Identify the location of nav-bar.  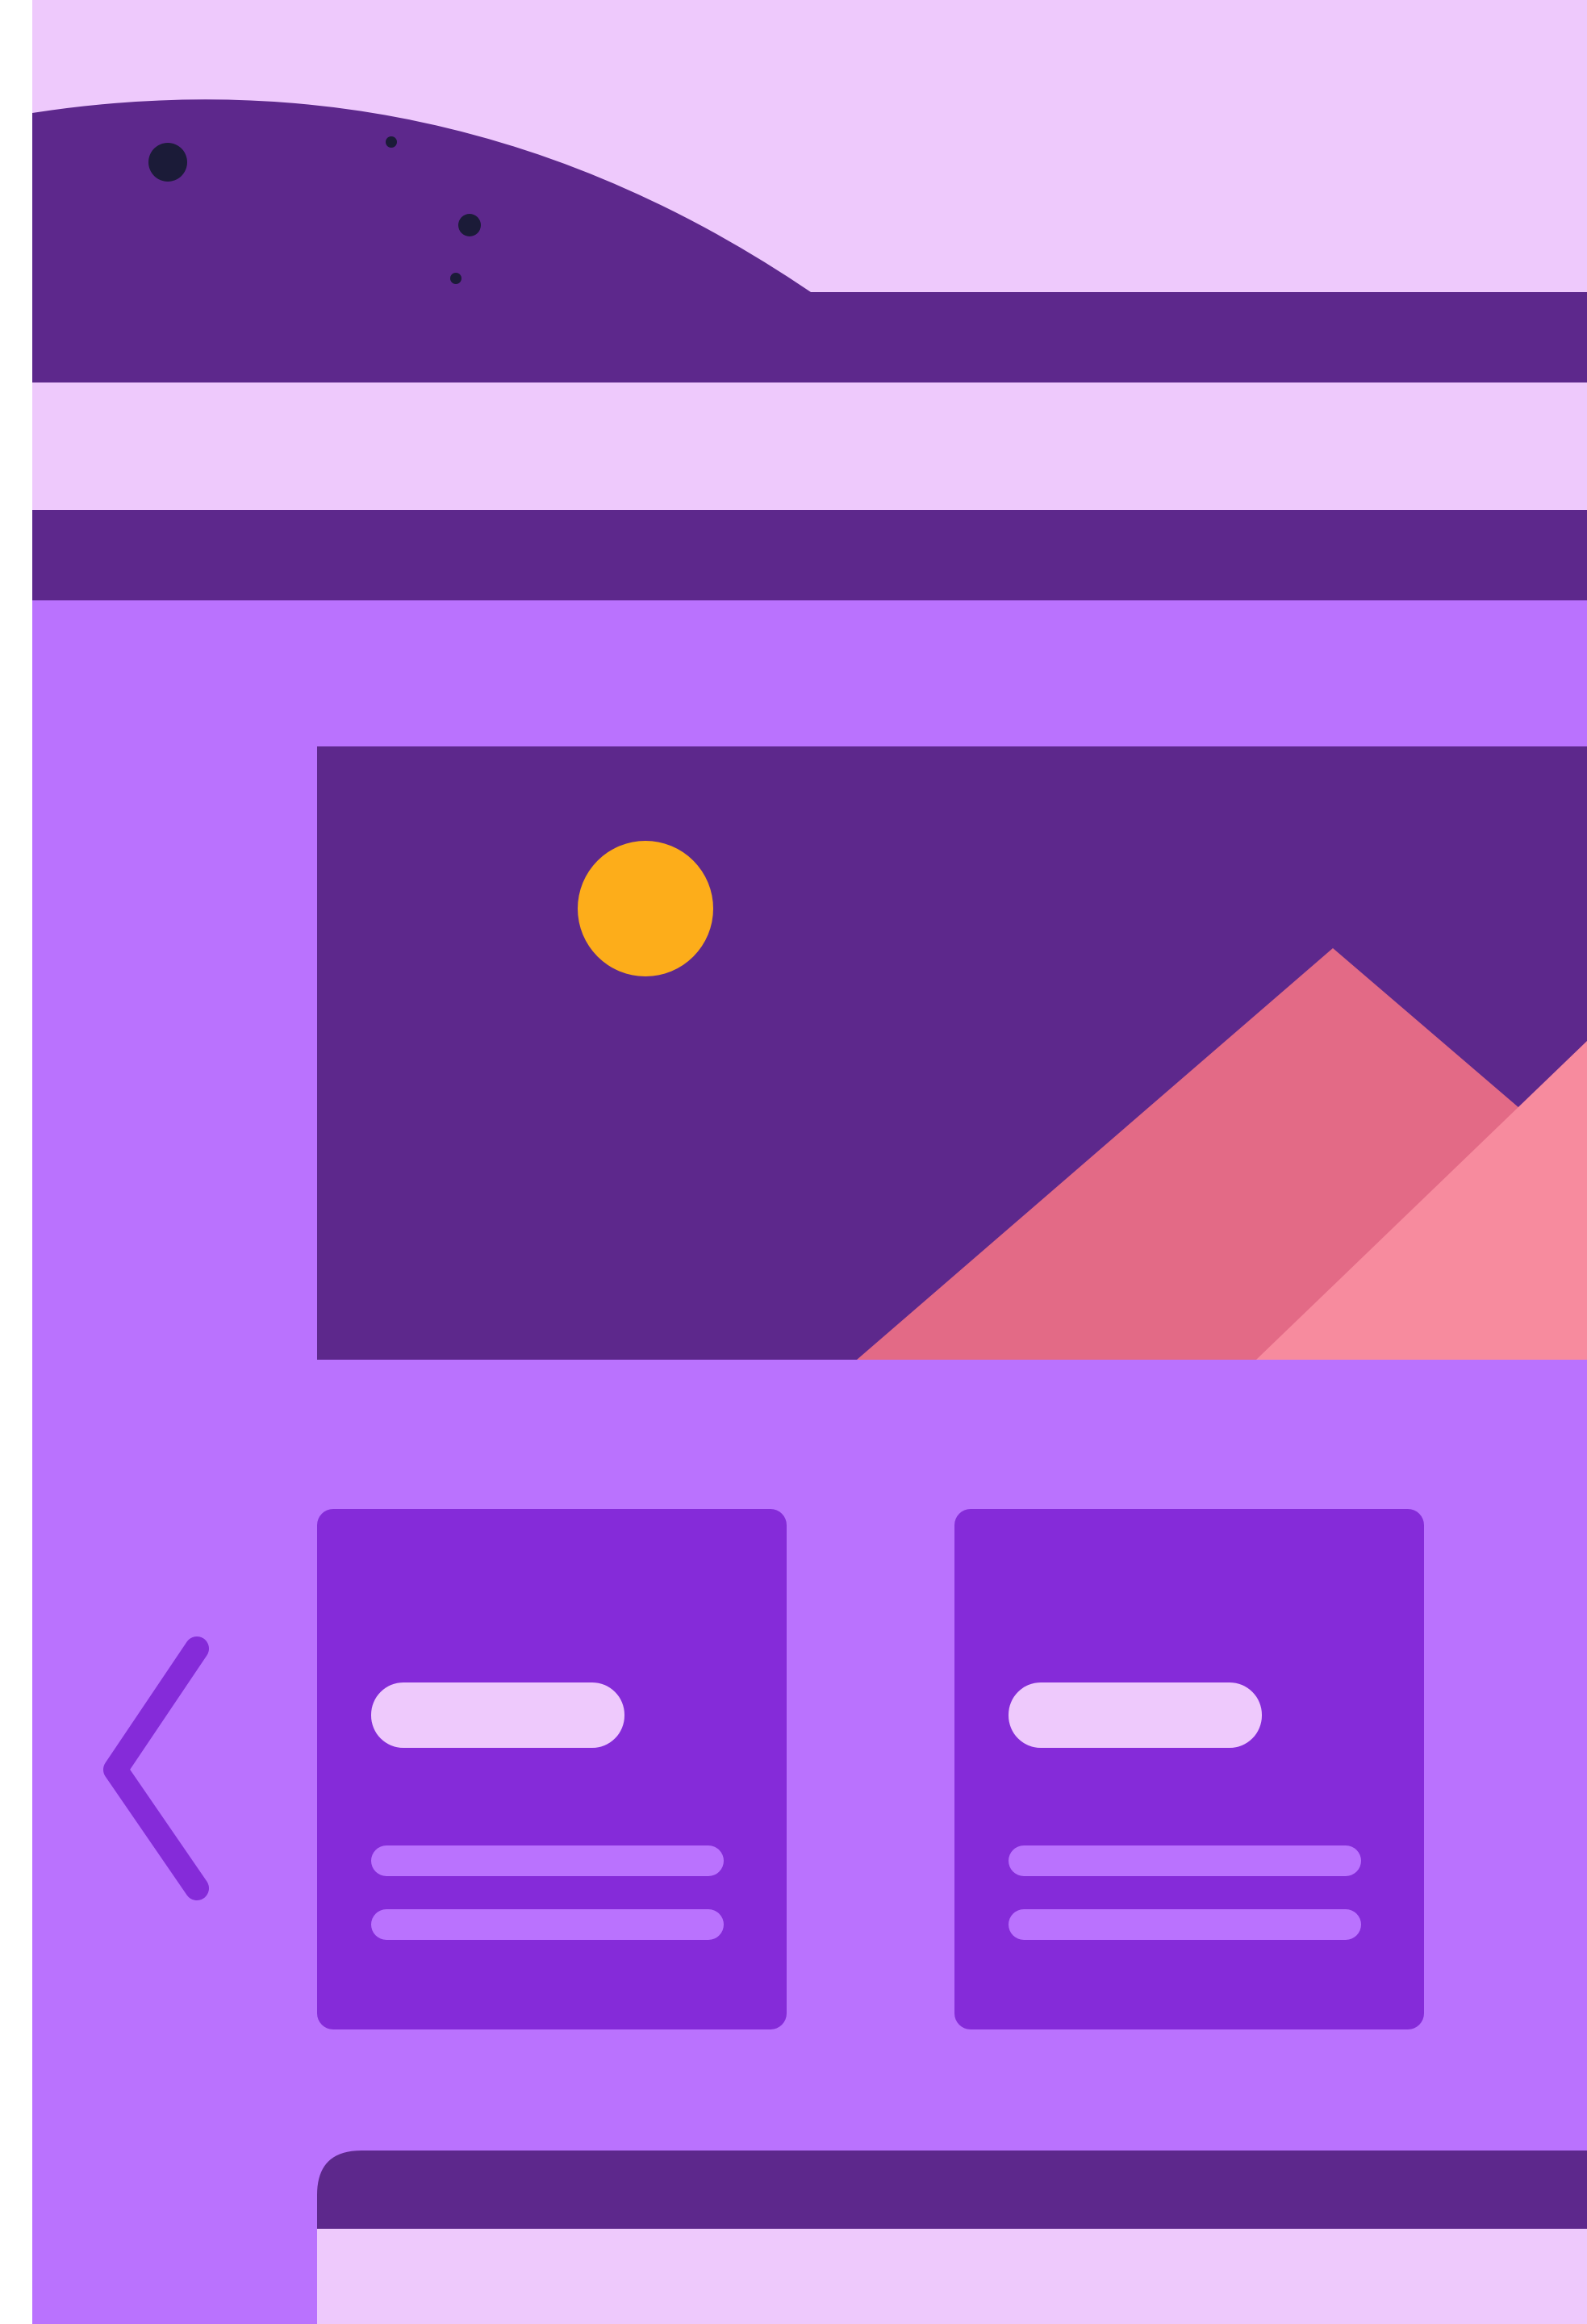
(809, 555).